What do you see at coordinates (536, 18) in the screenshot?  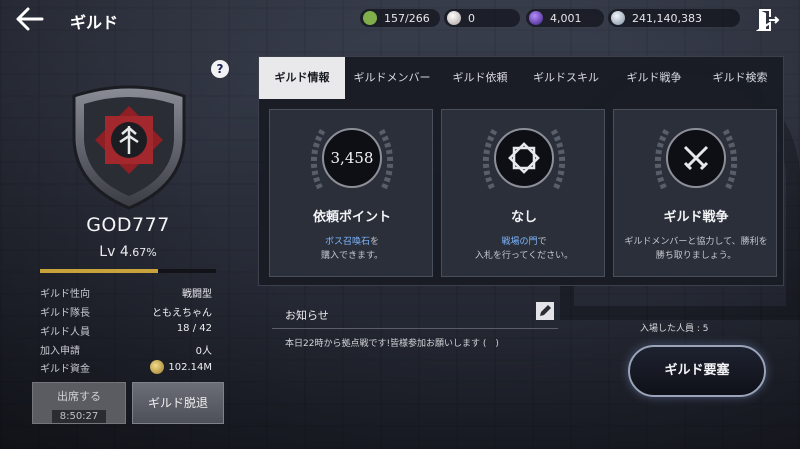 I see `purple-gem-icon` at bounding box center [536, 18].